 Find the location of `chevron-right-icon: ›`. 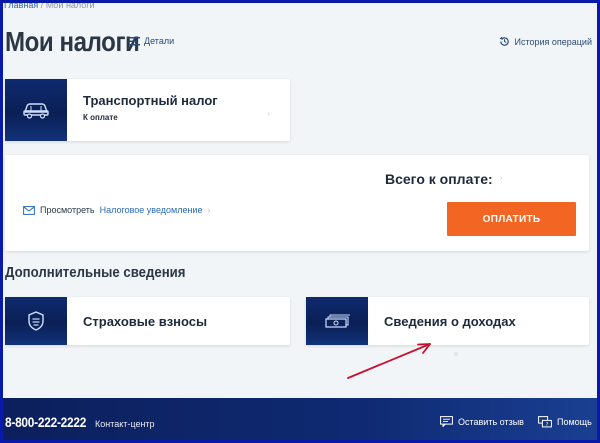

chevron-right-icon: › is located at coordinates (268, 113).